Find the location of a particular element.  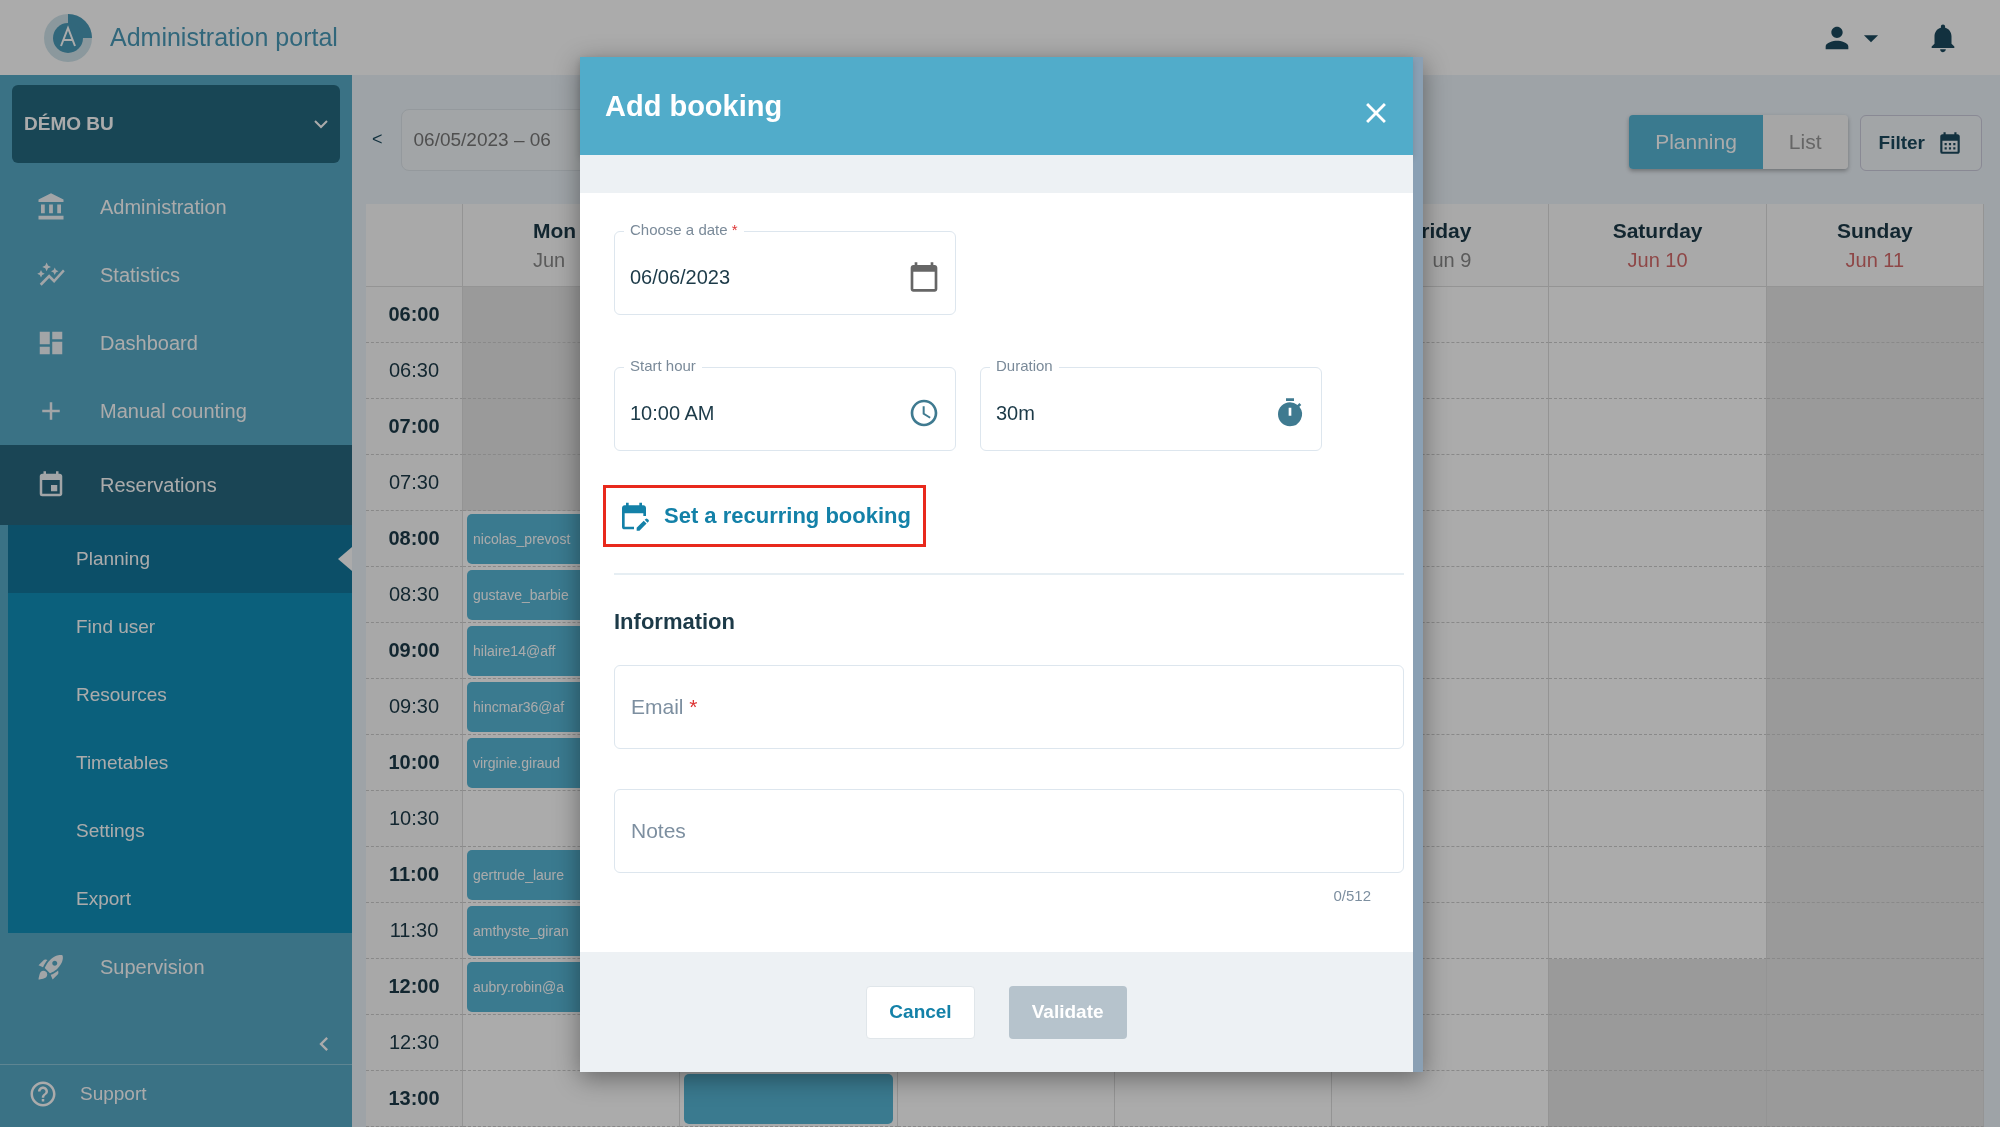

time-label: 12:30 is located at coordinates (414, 1043).